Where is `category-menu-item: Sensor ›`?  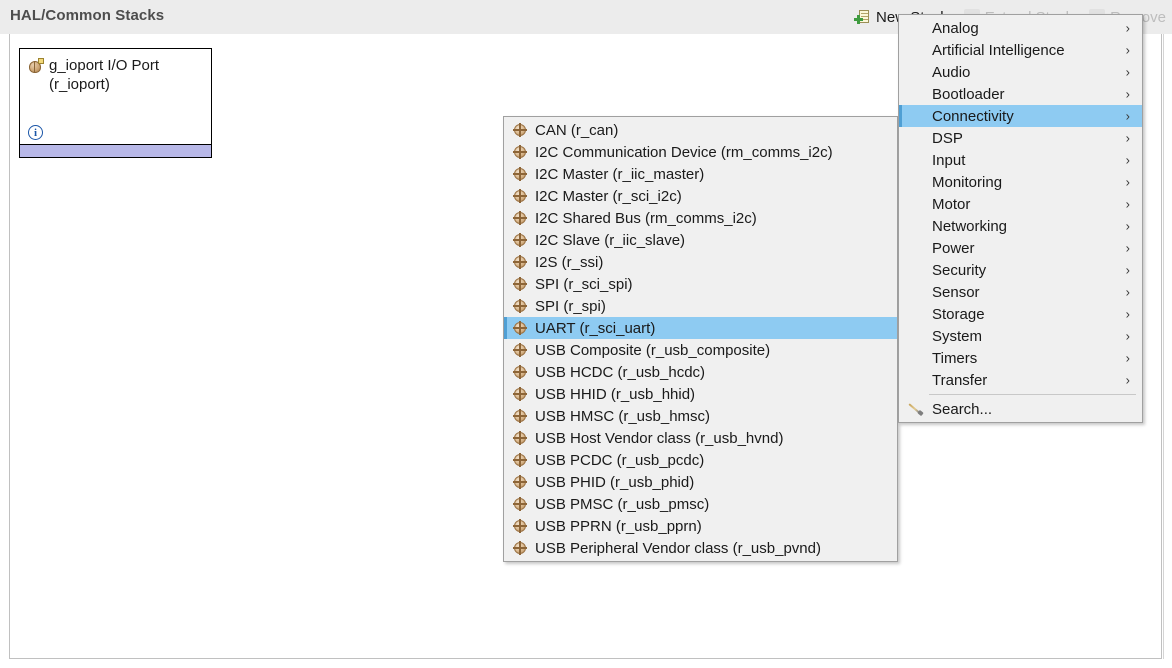
category-menu-item: Sensor › is located at coordinates (1020, 292).